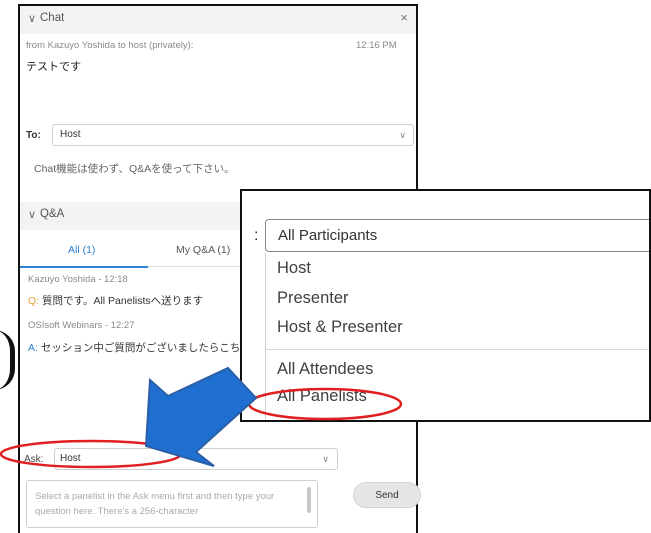 The width and height of the screenshot is (651, 533). What do you see at coordinates (404, 17) in the screenshot?
I see `close-icon: ×` at bounding box center [404, 17].